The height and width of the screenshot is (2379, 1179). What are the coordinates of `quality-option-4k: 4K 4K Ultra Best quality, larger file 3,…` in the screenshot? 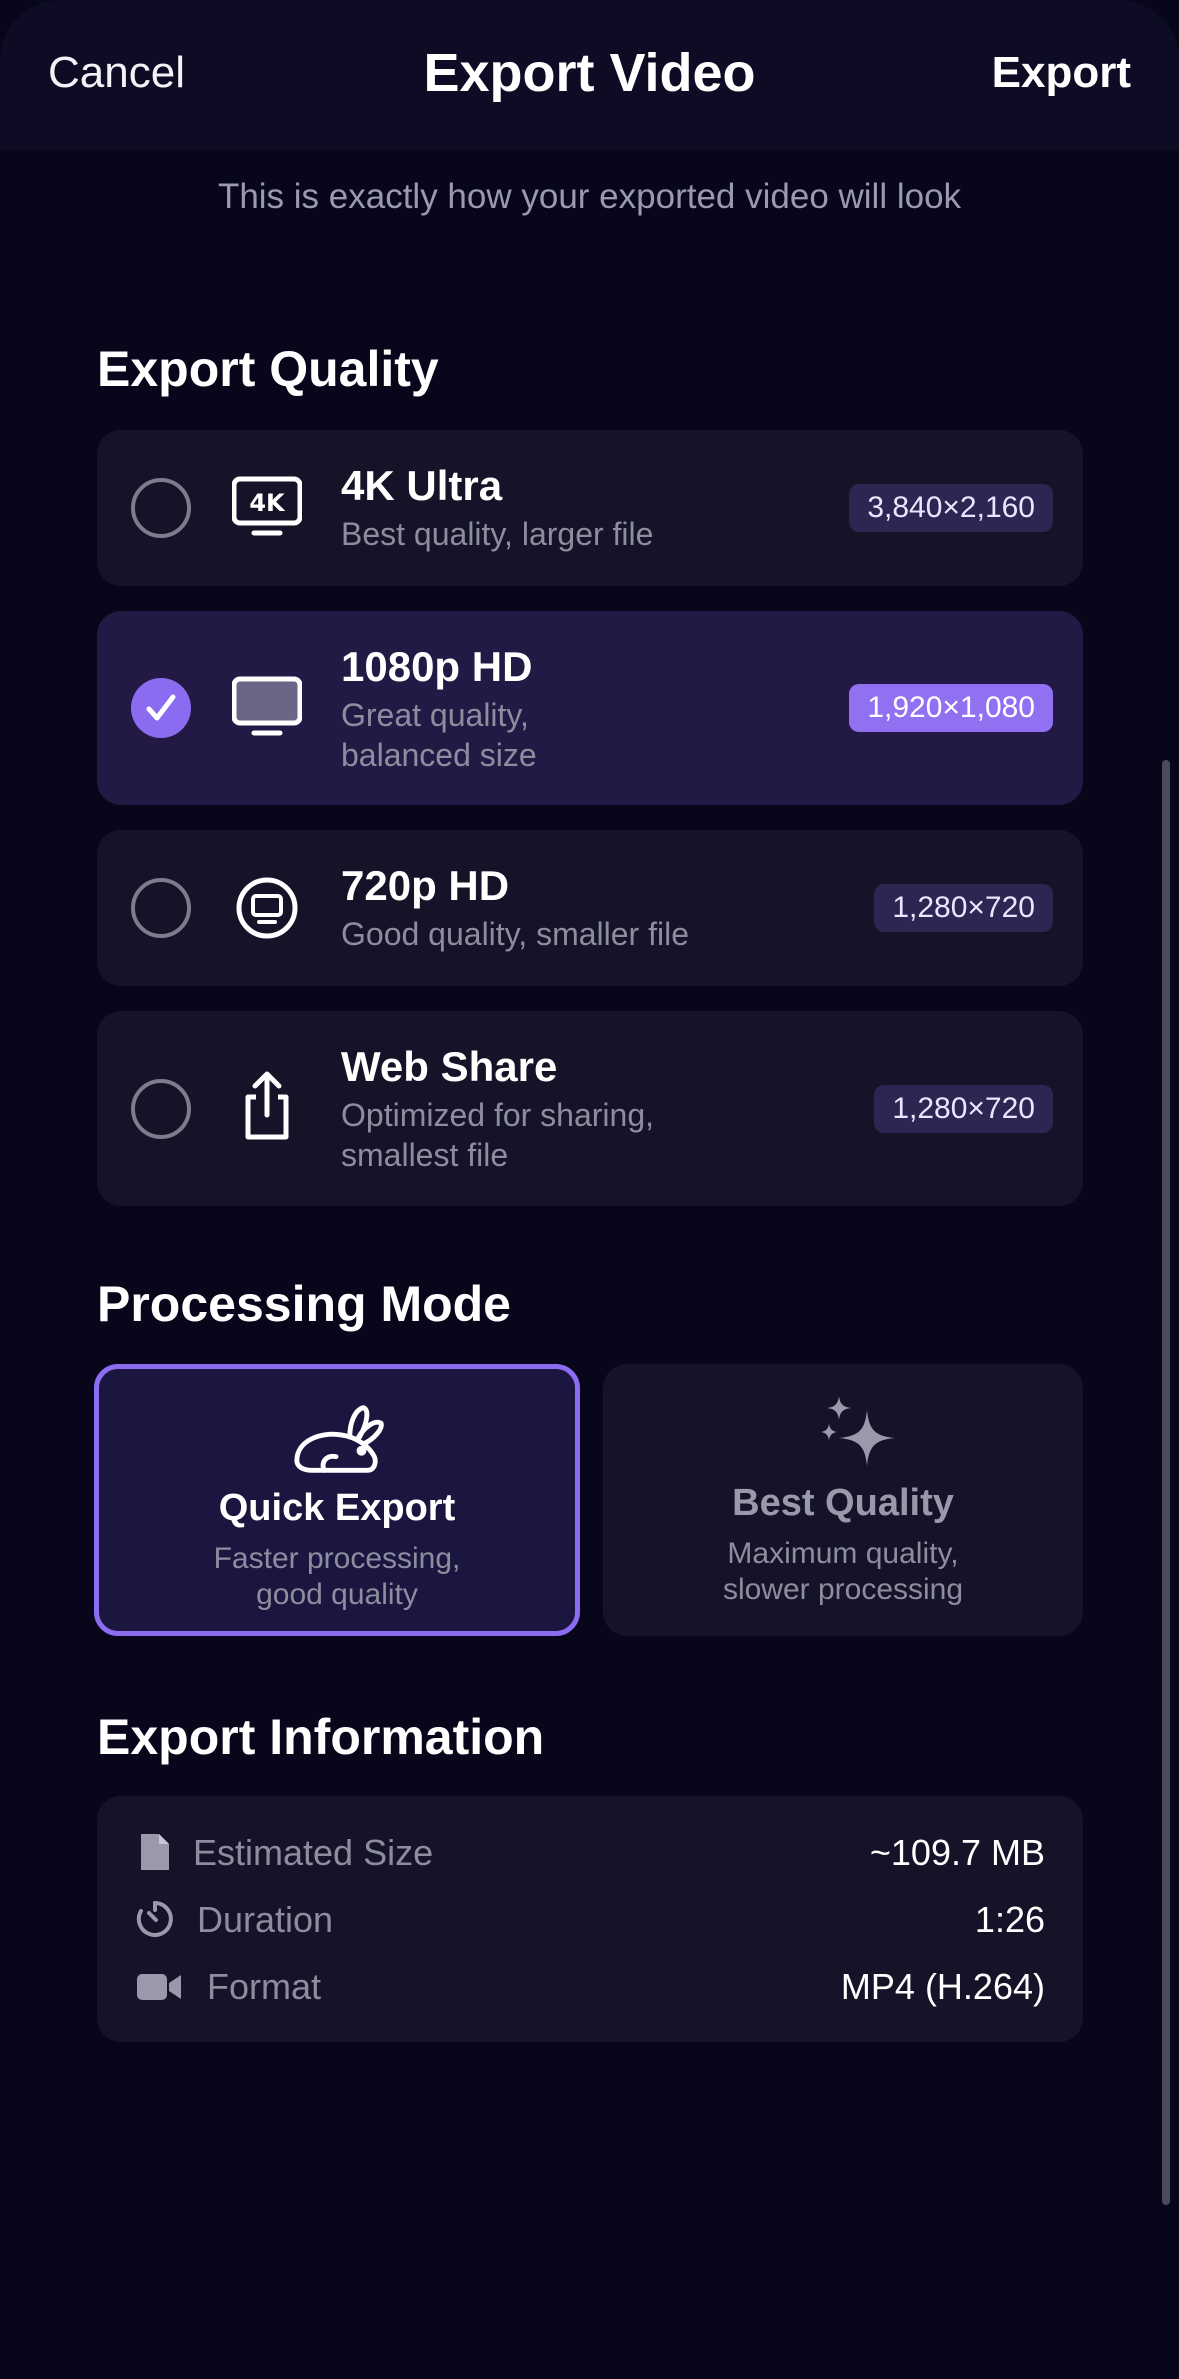 It's located at (590, 508).